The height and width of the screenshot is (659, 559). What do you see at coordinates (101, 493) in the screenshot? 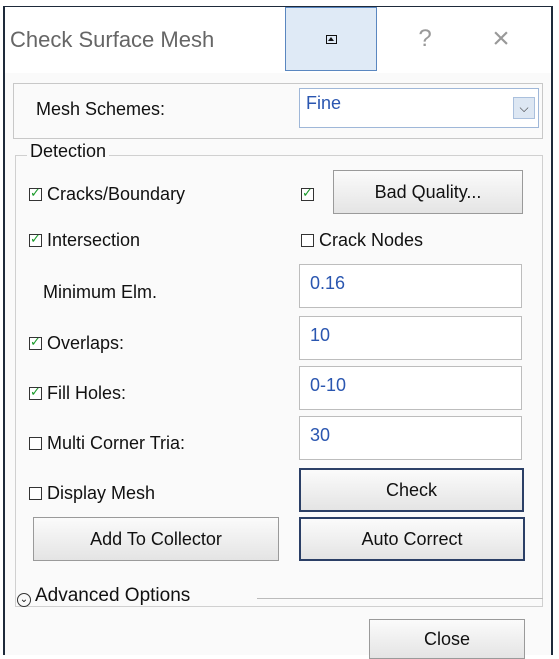
I see `display-mesh-label: Display Mesh` at bounding box center [101, 493].